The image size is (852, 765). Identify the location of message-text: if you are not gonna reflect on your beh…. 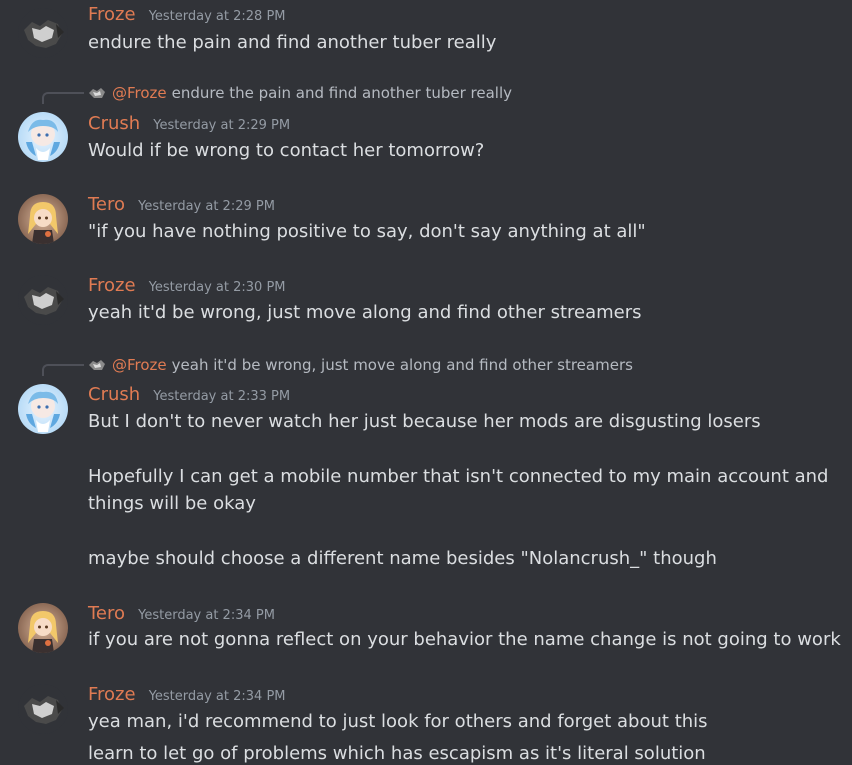
(464, 639).